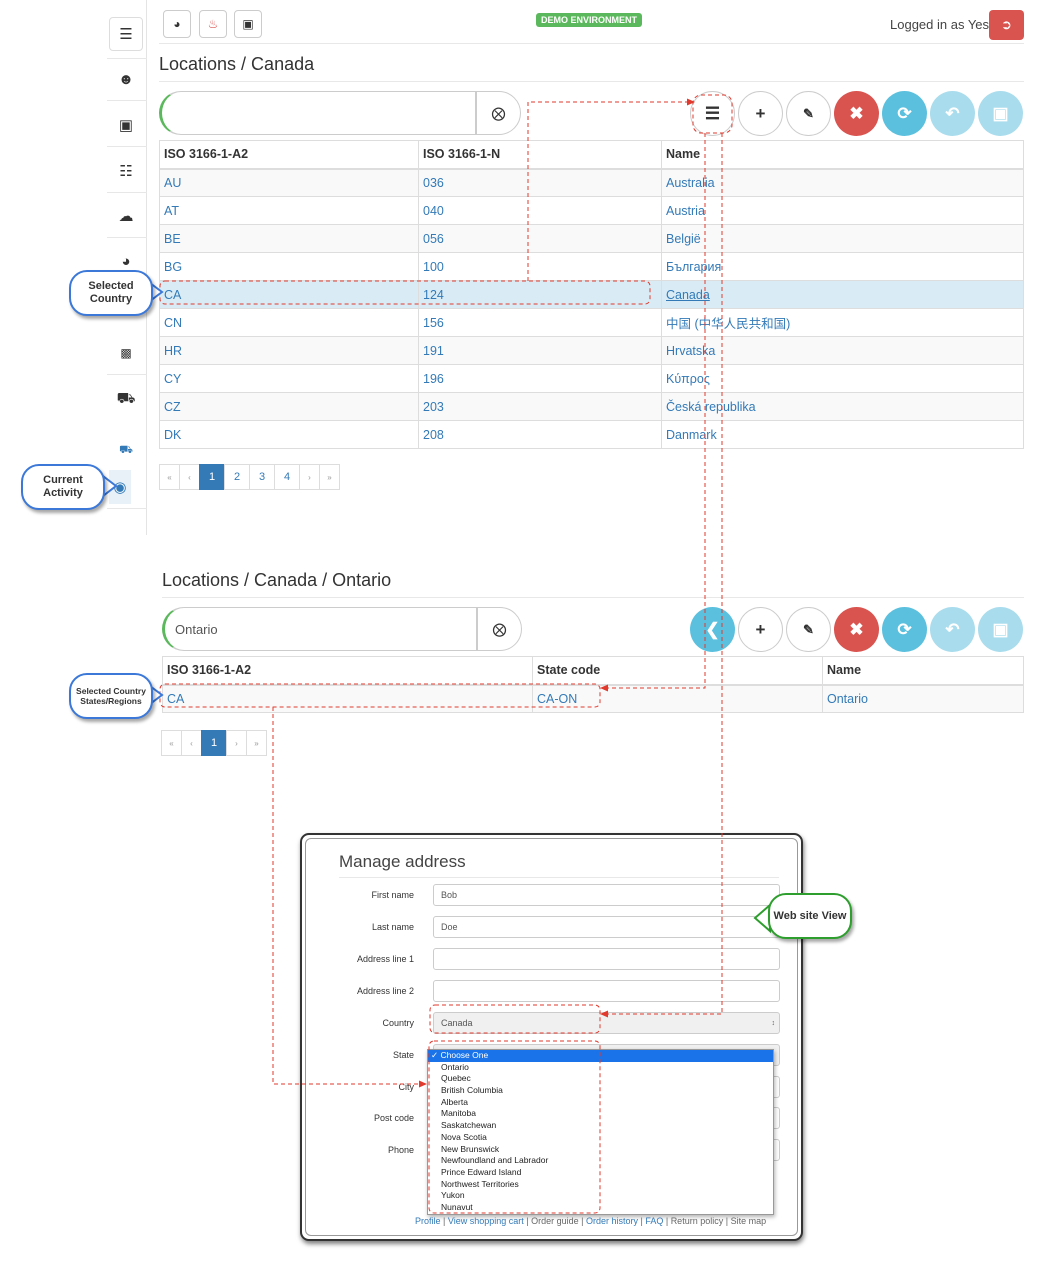 This screenshot has width=1037, height=1263. Describe the element at coordinates (606, 991) in the screenshot. I see `address-line-2-field` at that location.